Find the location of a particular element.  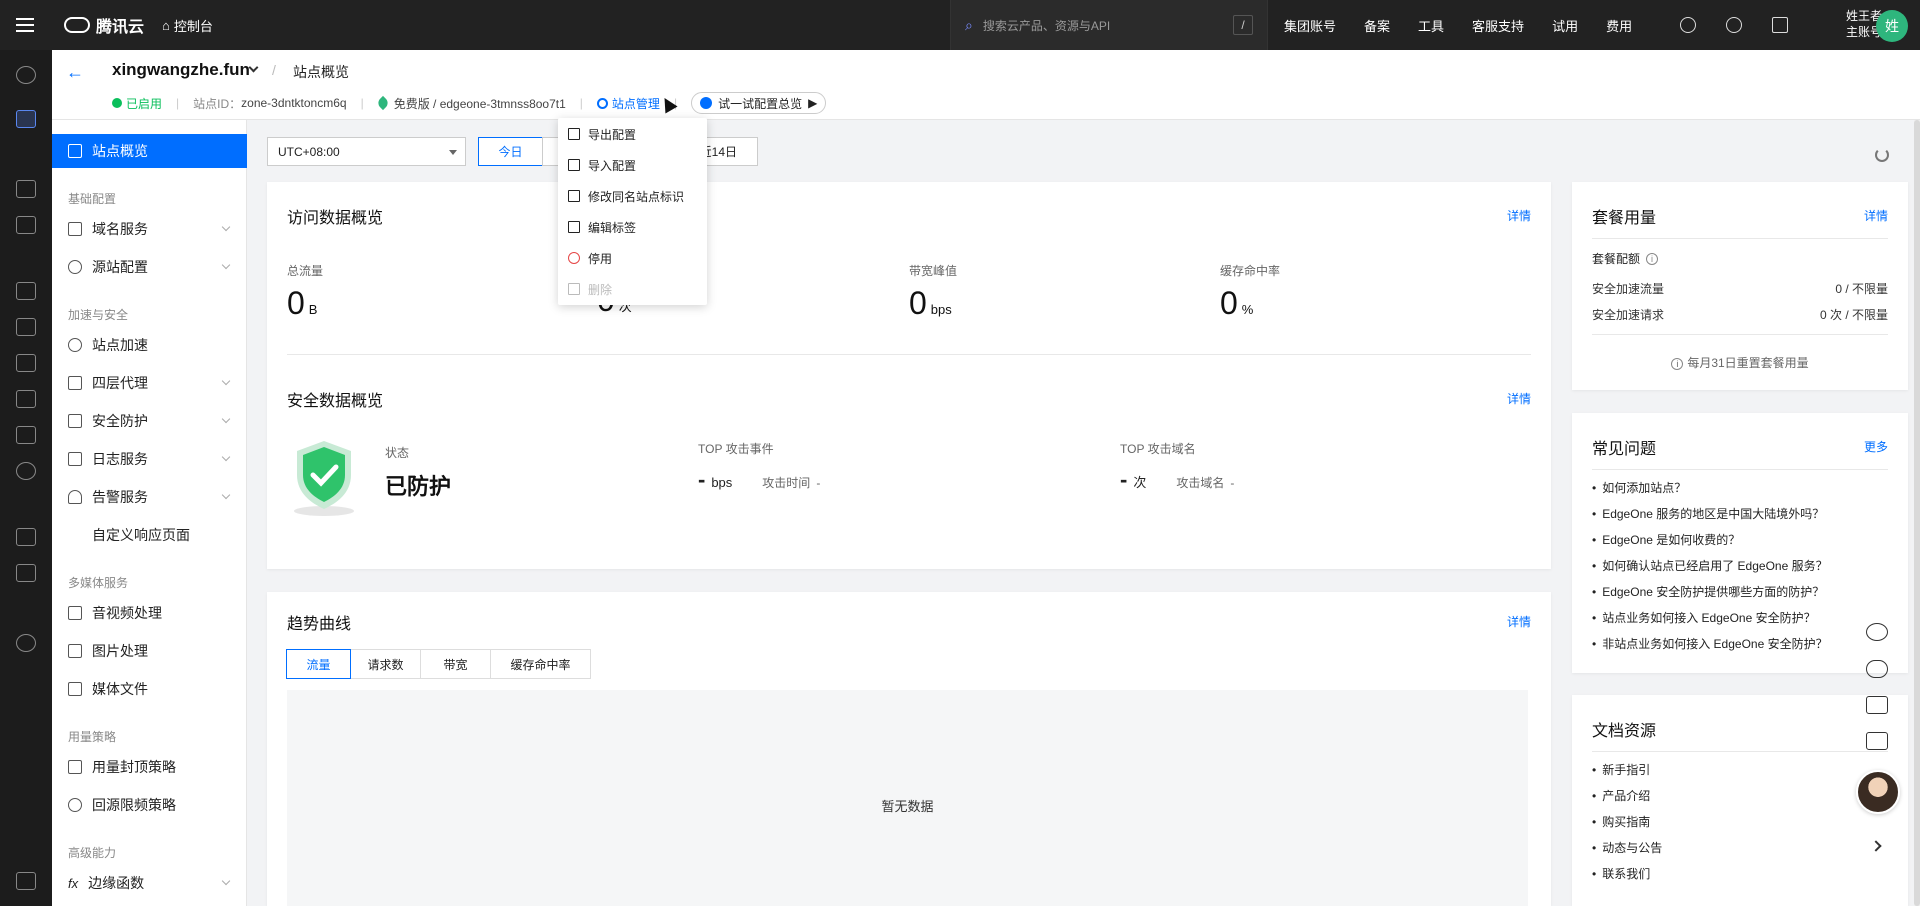

download-icon is located at coordinates (26, 327).